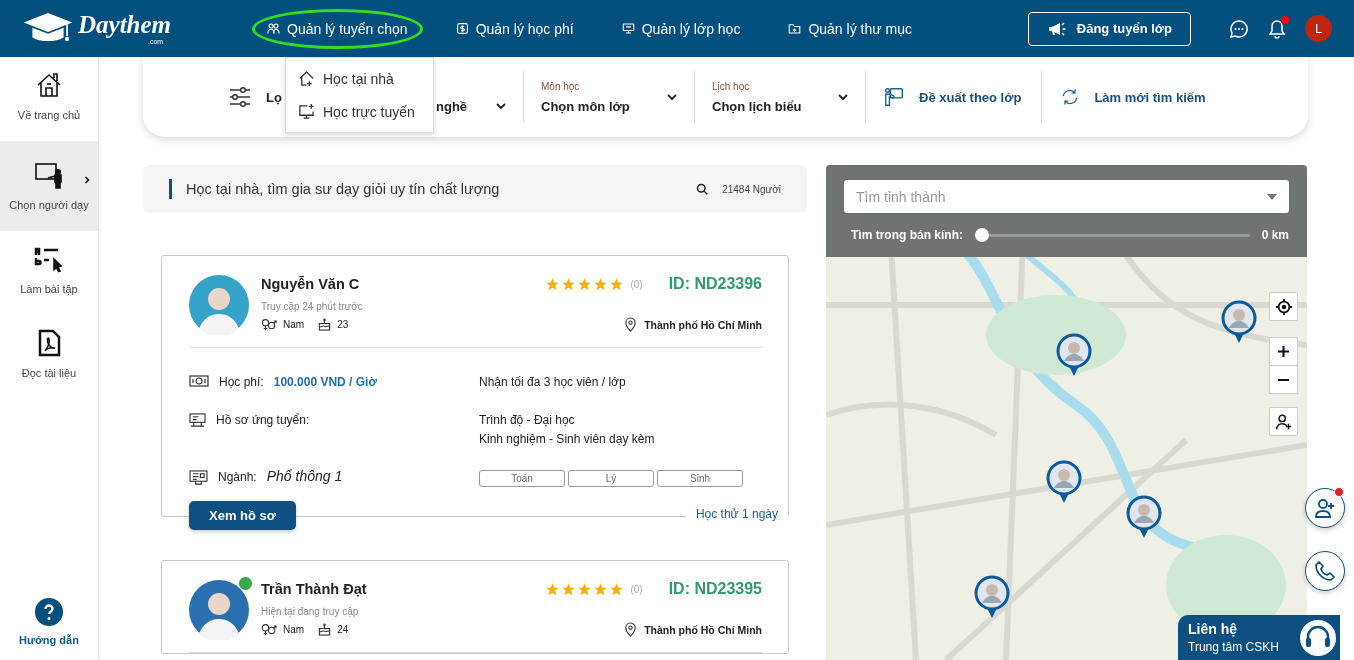 The height and width of the screenshot is (660, 1354). Describe the element at coordinates (241, 382) in the screenshot. I see `fee-label: Học phí:` at that location.